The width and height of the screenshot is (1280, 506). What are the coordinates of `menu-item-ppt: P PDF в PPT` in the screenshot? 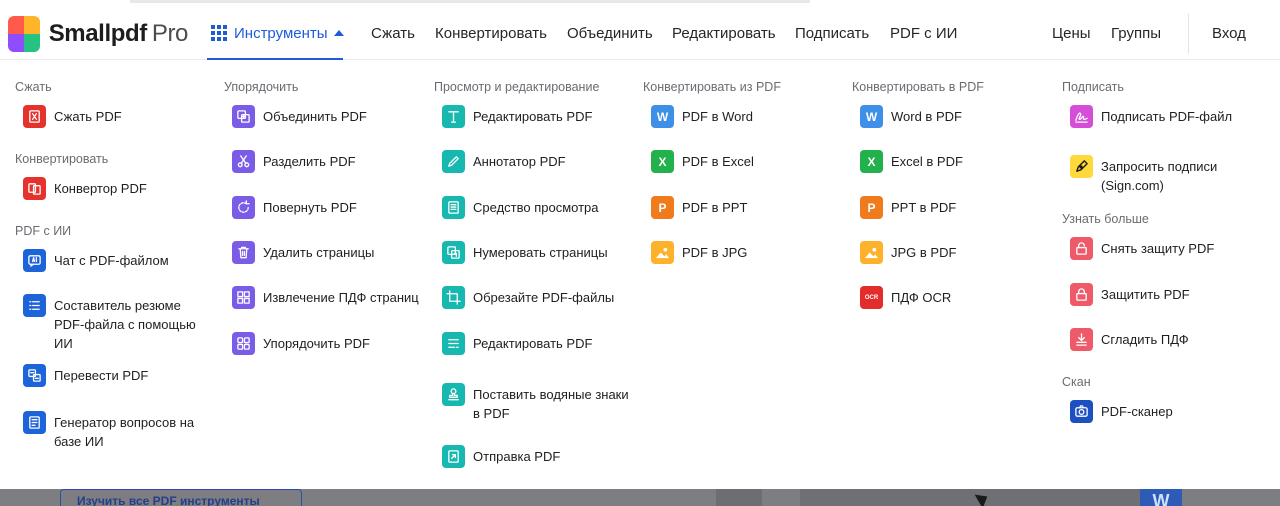 It's located at (699, 207).